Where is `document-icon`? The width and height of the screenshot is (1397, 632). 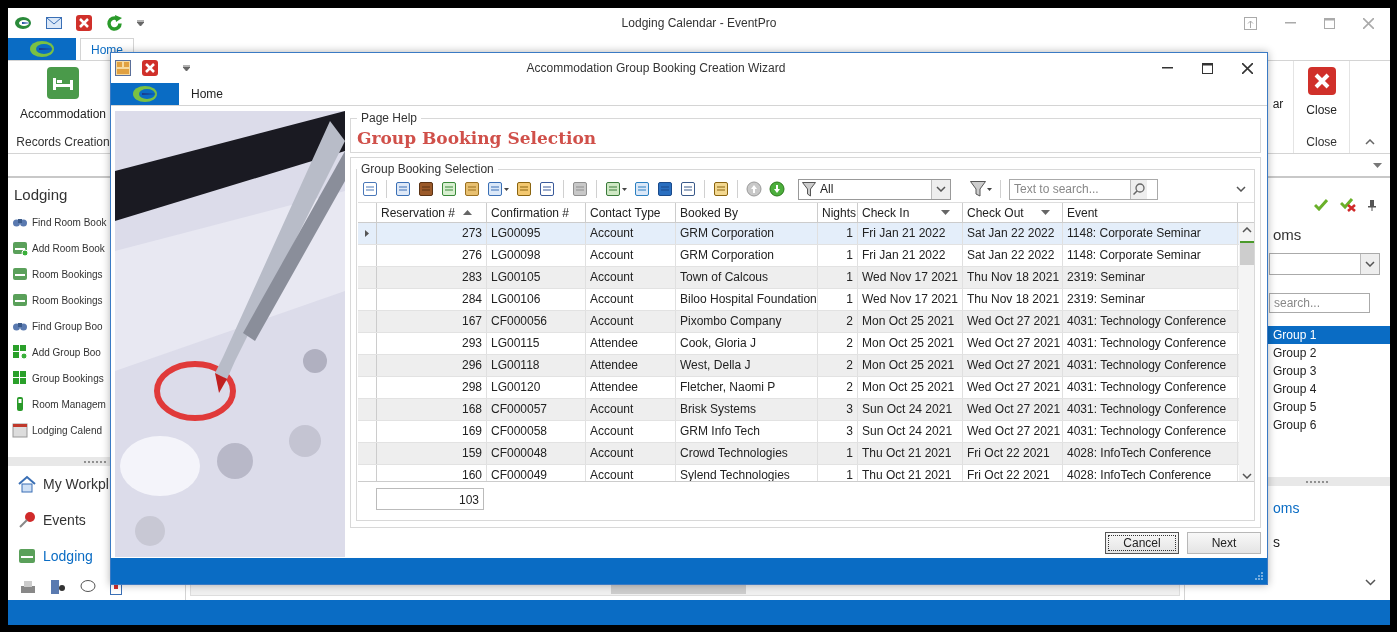 document-icon is located at coordinates (370, 189).